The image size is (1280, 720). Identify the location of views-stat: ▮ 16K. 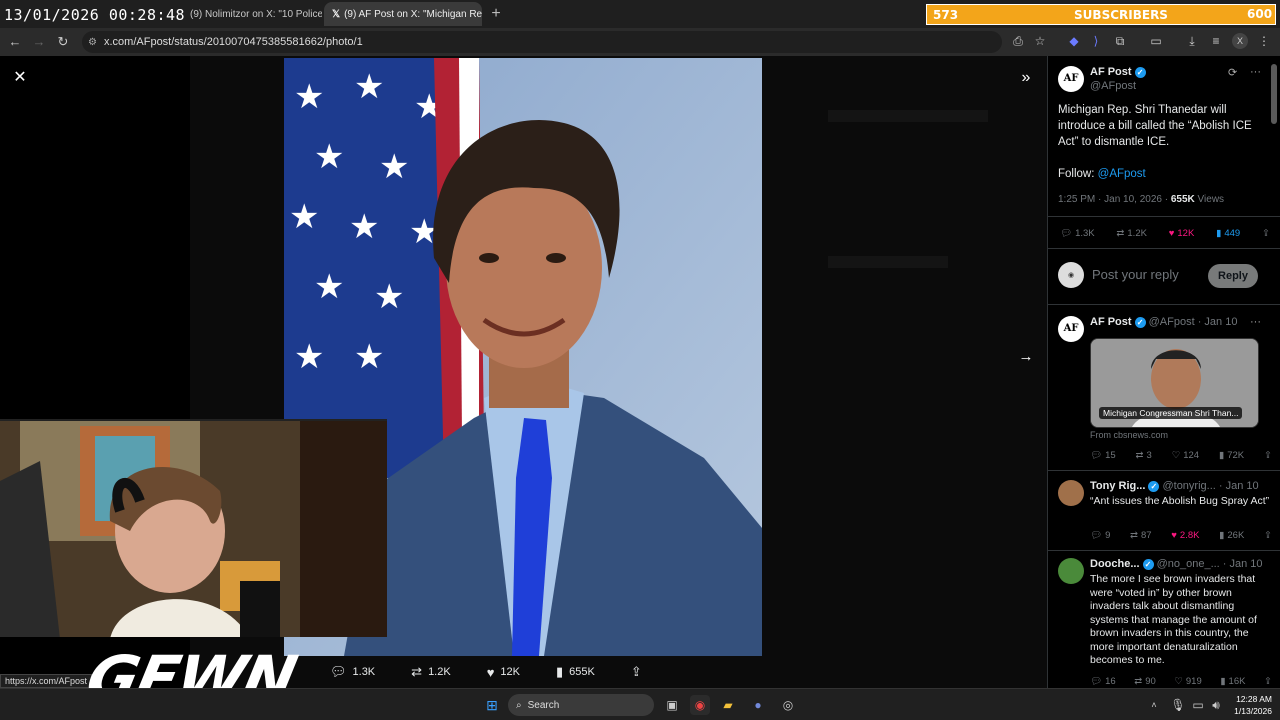
(1232, 681).